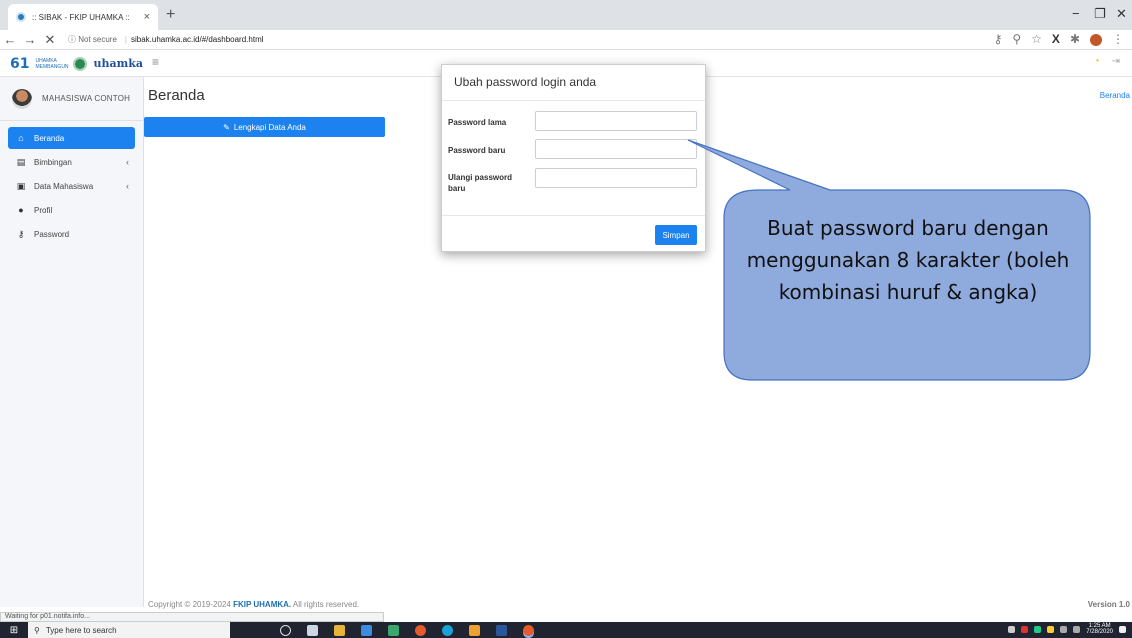  What do you see at coordinates (1107, 61) in the screenshot?
I see `header-actions: ◔ ⇥` at bounding box center [1107, 61].